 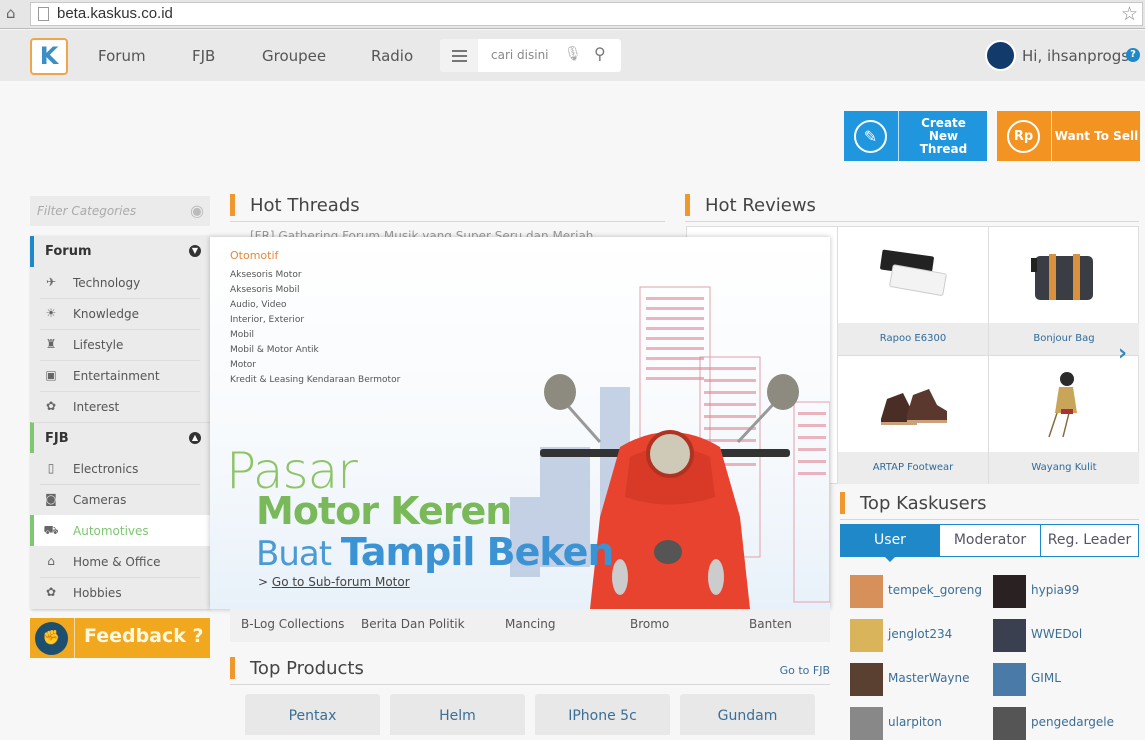 What do you see at coordinates (1089, 540) in the screenshot?
I see `tab-reg-leader: Reg. Leader` at bounding box center [1089, 540].